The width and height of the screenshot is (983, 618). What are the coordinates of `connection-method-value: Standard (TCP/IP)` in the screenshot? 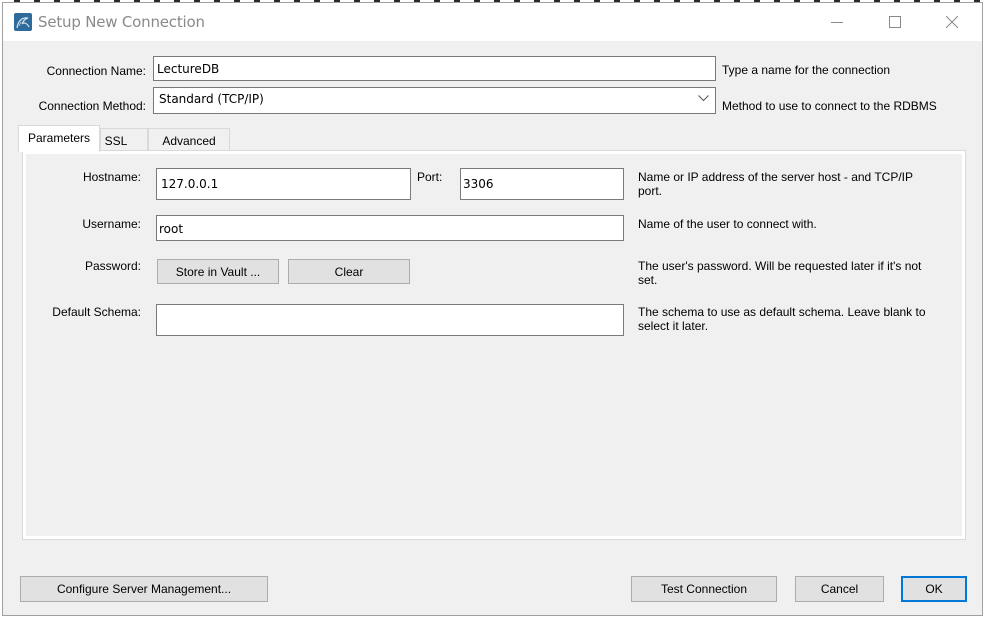 It's located at (211, 99).